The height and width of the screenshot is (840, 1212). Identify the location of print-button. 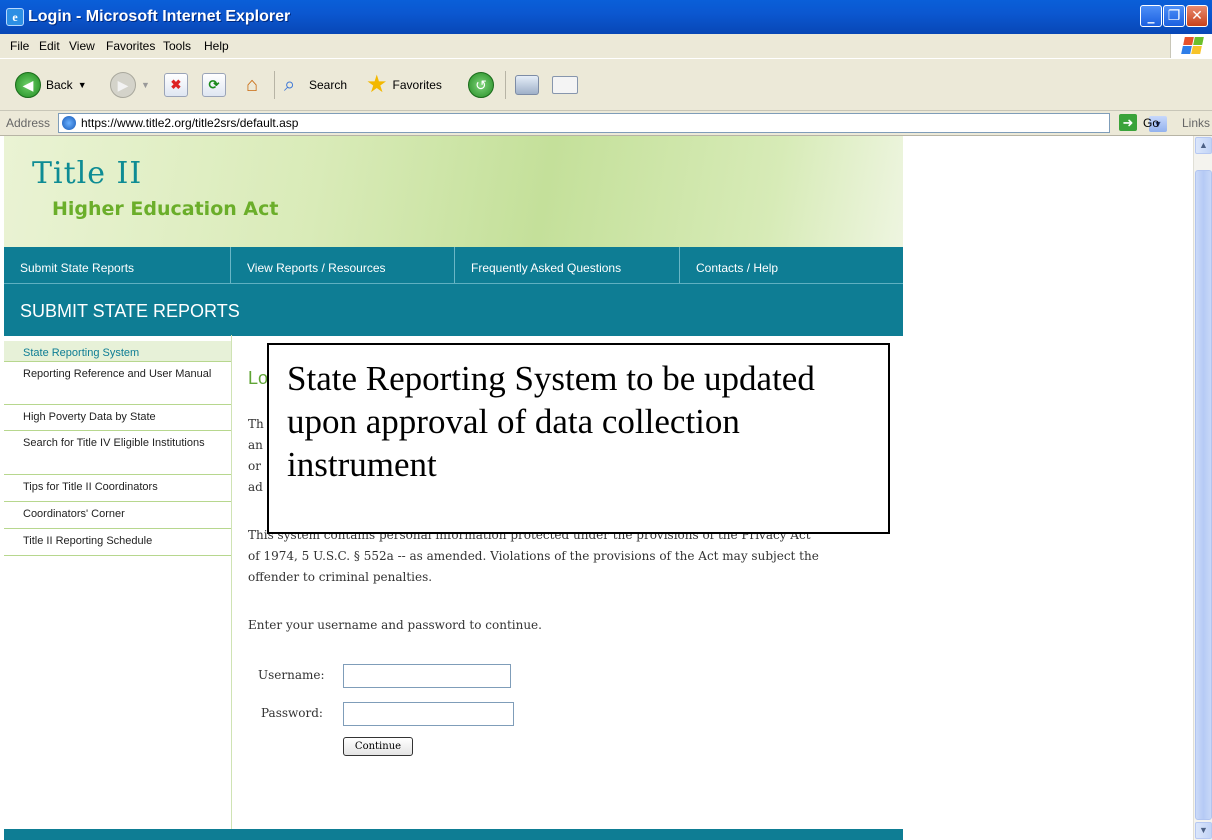
(527, 85).